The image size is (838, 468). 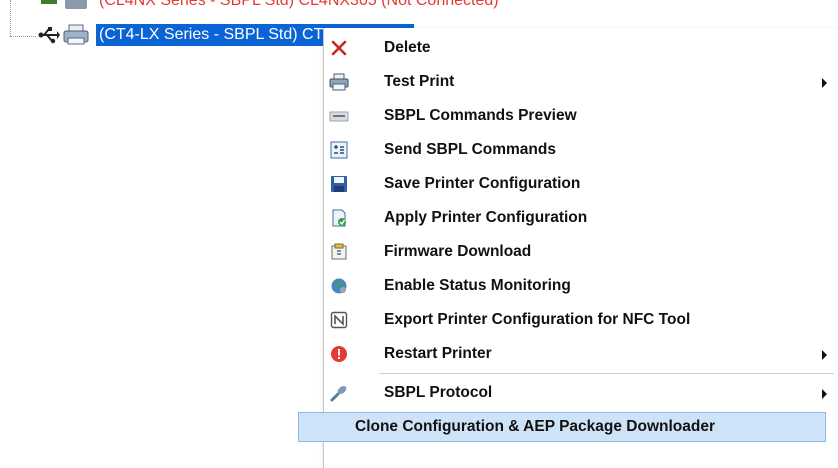 I want to click on floppy-disk-icon, so click(x=339, y=184).